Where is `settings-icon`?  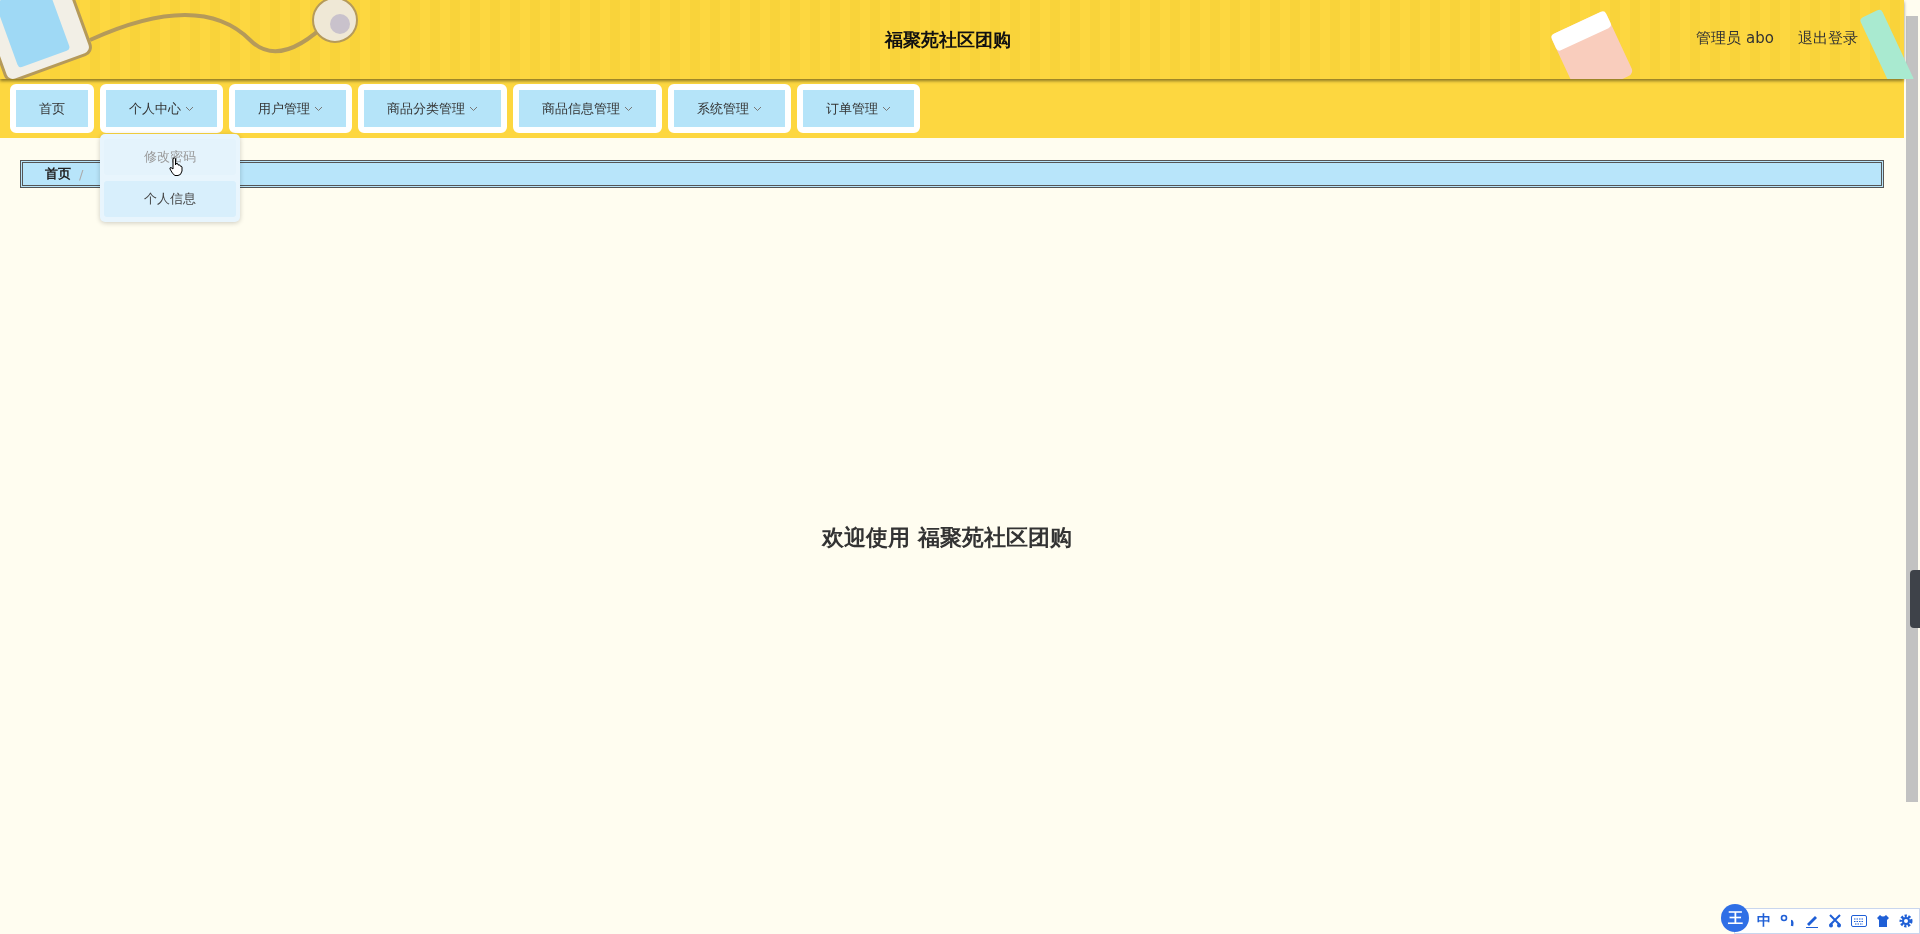 settings-icon is located at coordinates (1906, 921).